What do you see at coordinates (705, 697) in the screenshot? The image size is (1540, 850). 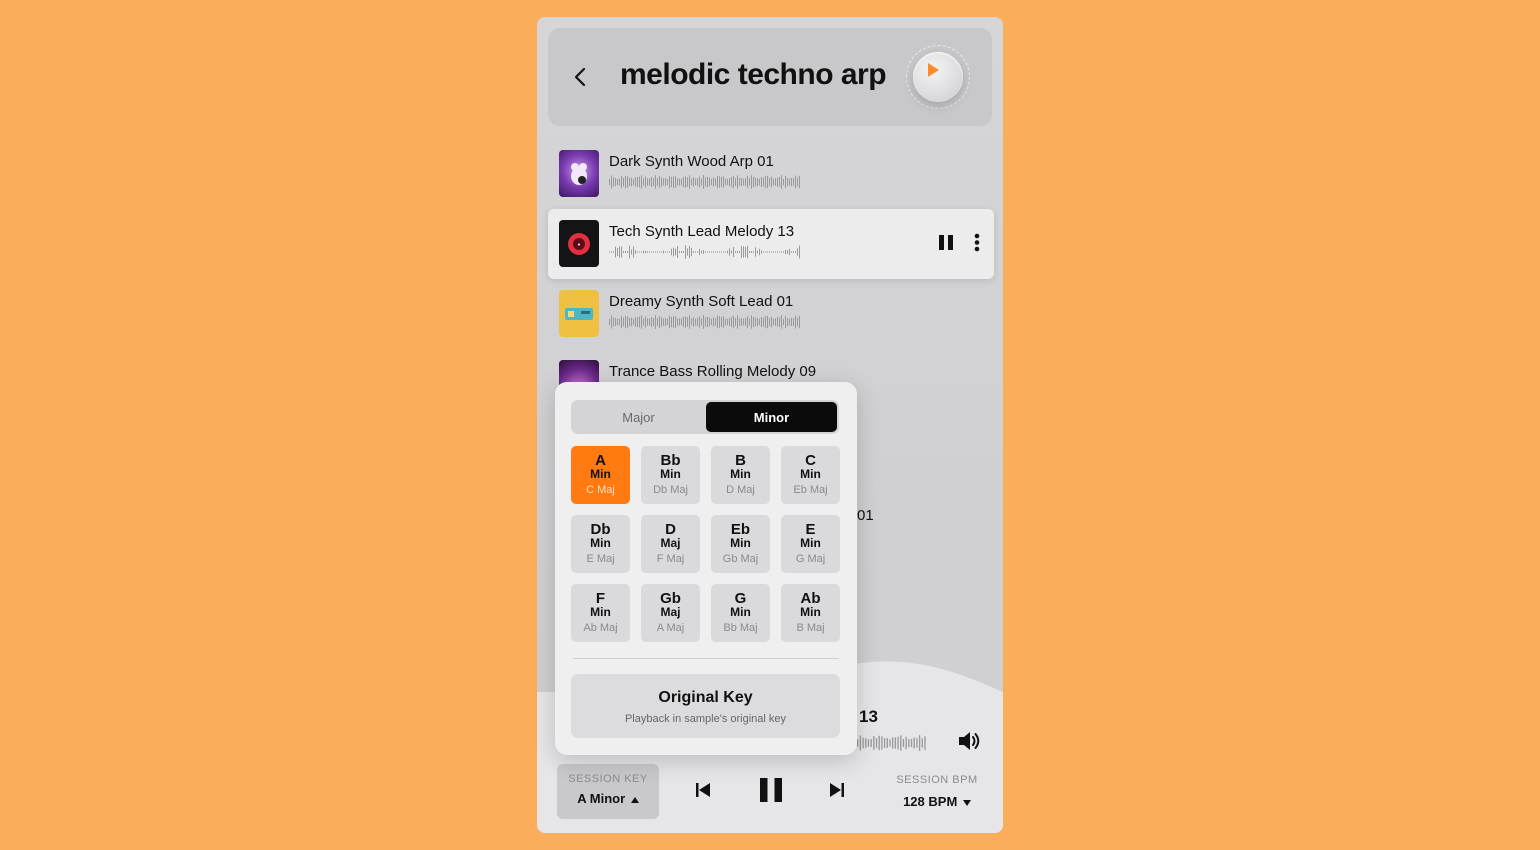 I see `original-key-title: Original Key` at bounding box center [705, 697].